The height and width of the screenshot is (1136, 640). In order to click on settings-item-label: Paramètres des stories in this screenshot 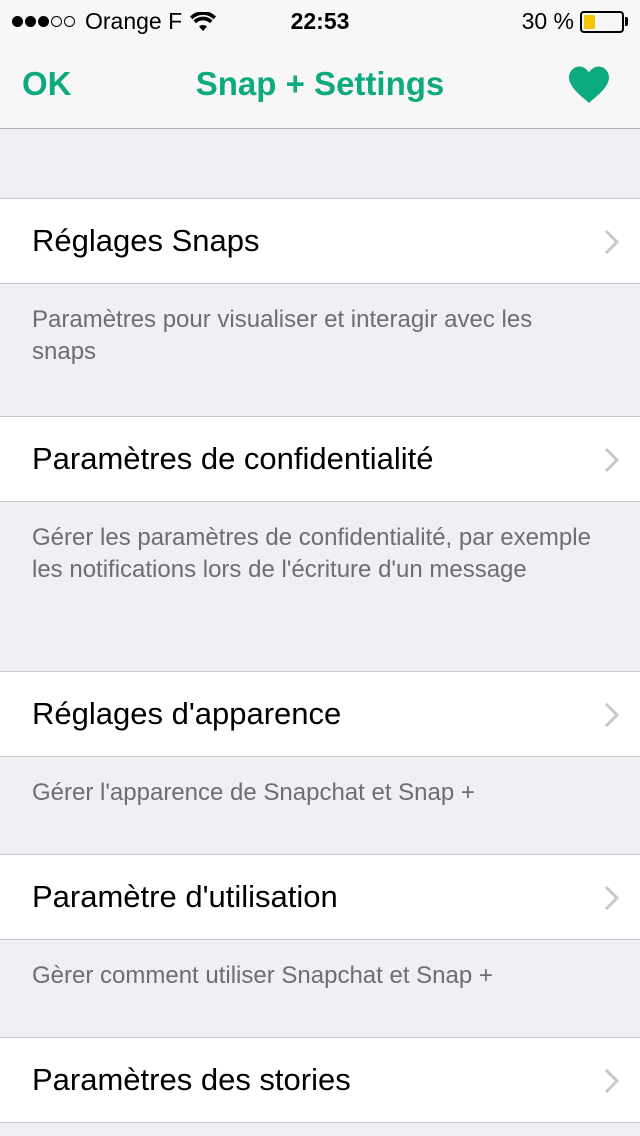, I will do `click(191, 1079)`.